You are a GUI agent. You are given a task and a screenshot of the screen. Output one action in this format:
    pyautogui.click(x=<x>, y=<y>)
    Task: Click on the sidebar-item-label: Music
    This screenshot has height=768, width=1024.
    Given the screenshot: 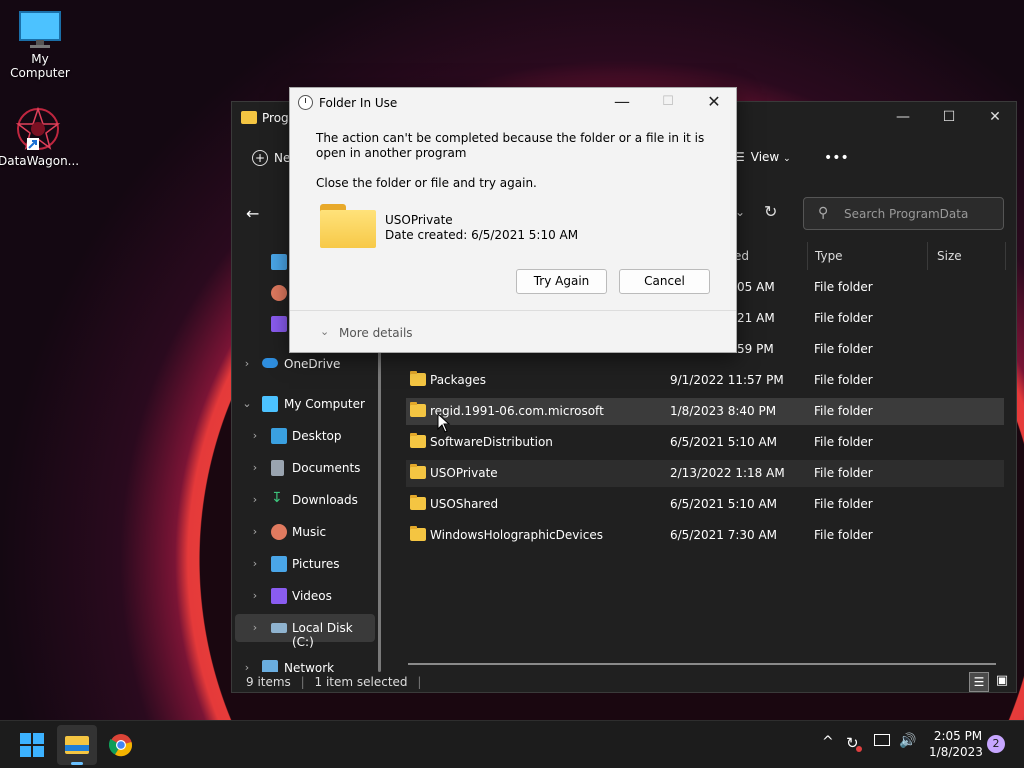 What is the action you would take?
    pyautogui.click(x=309, y=532)
    